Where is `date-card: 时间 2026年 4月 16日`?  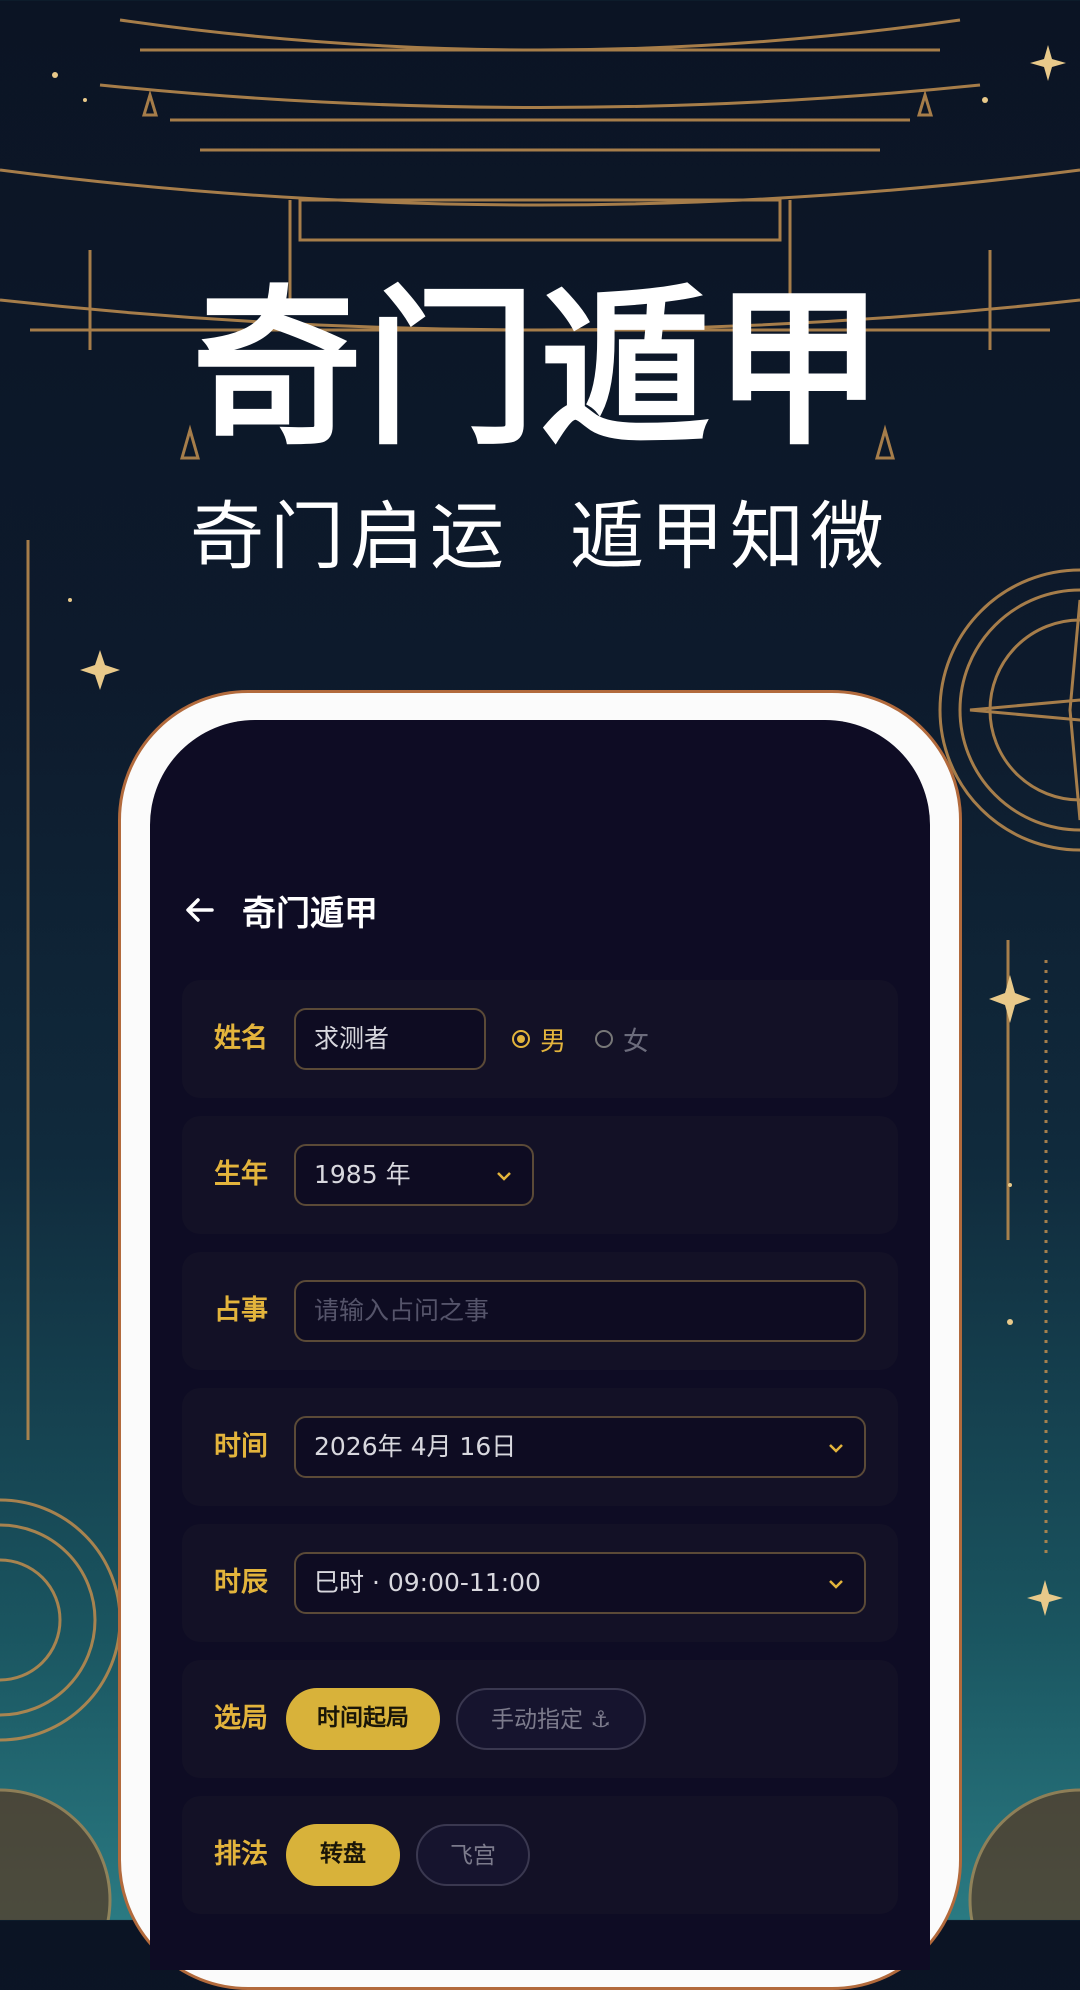
date-card: 时间 2026年 4月 16日 is located at coordinates (540, 1447).